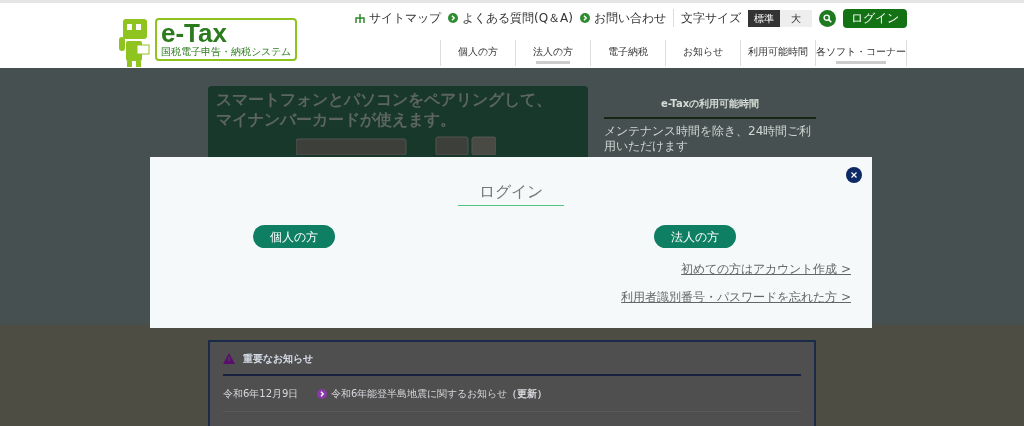  What do you see at coordinates (766, 269) in the screenshot?
I see `dialog-link: 初めての方はアカウント作成 >` at bounding box center [766, 269].